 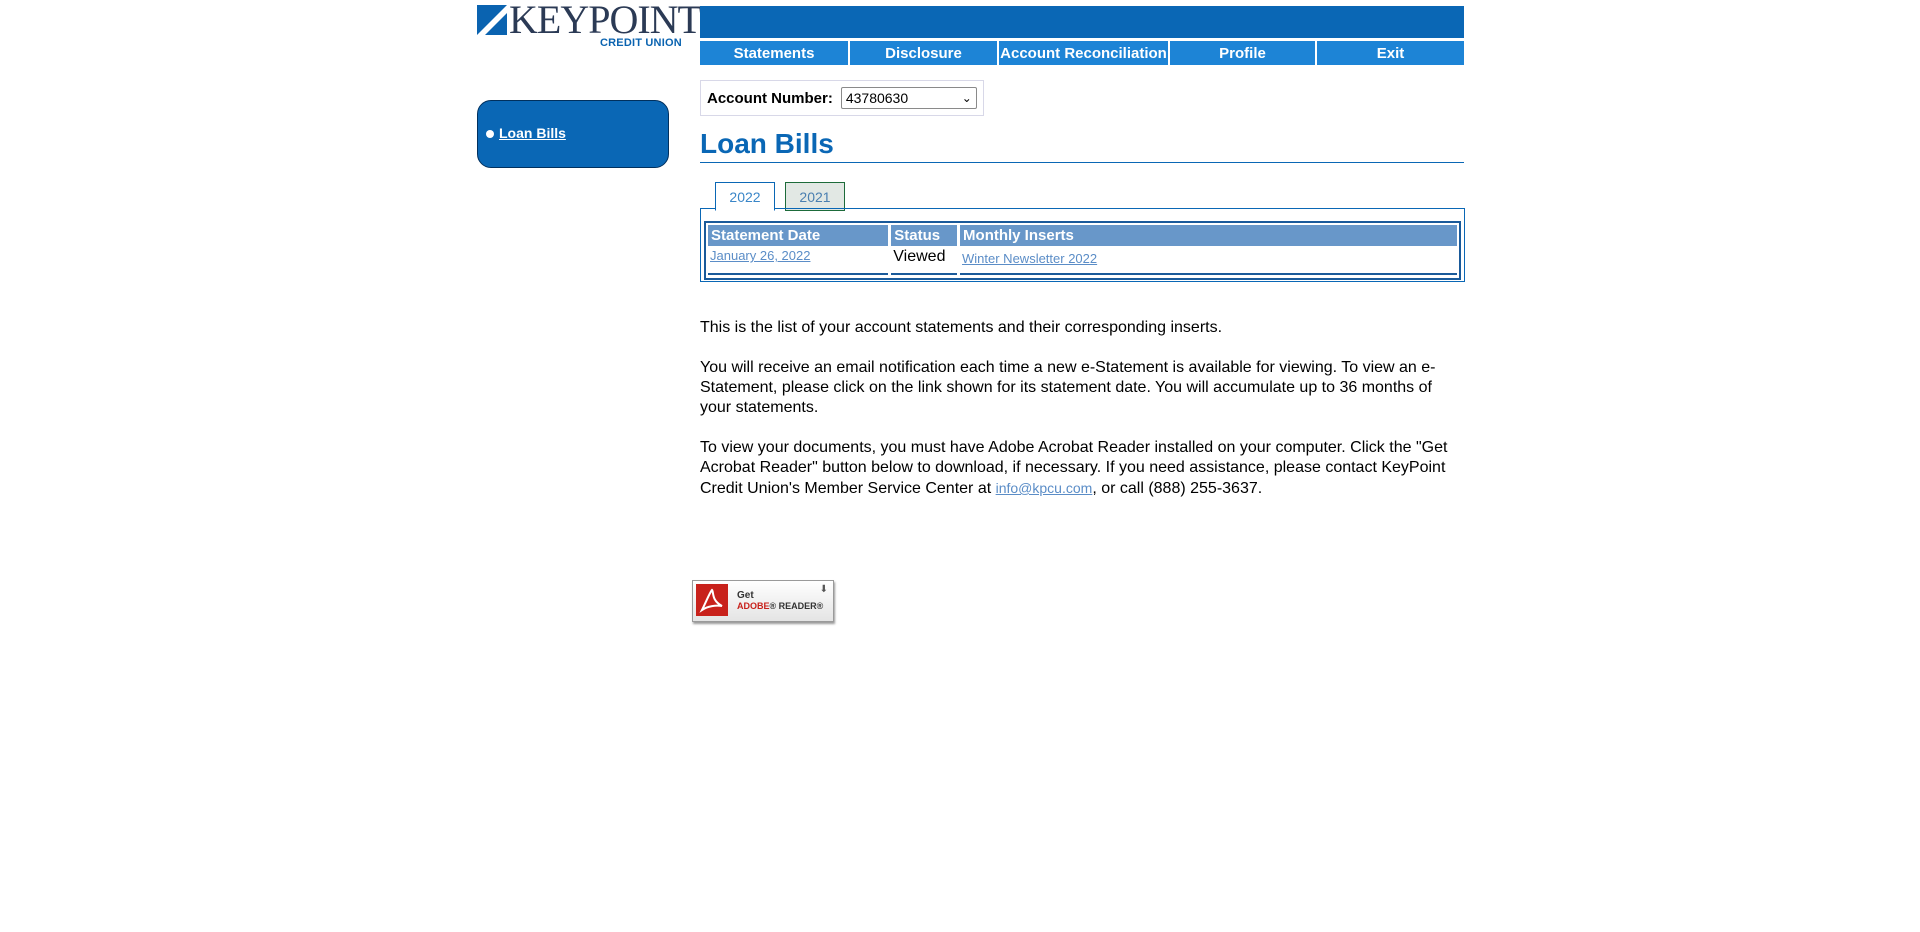 I want to click on logo-mark-icon, so click(x=492, y=20).